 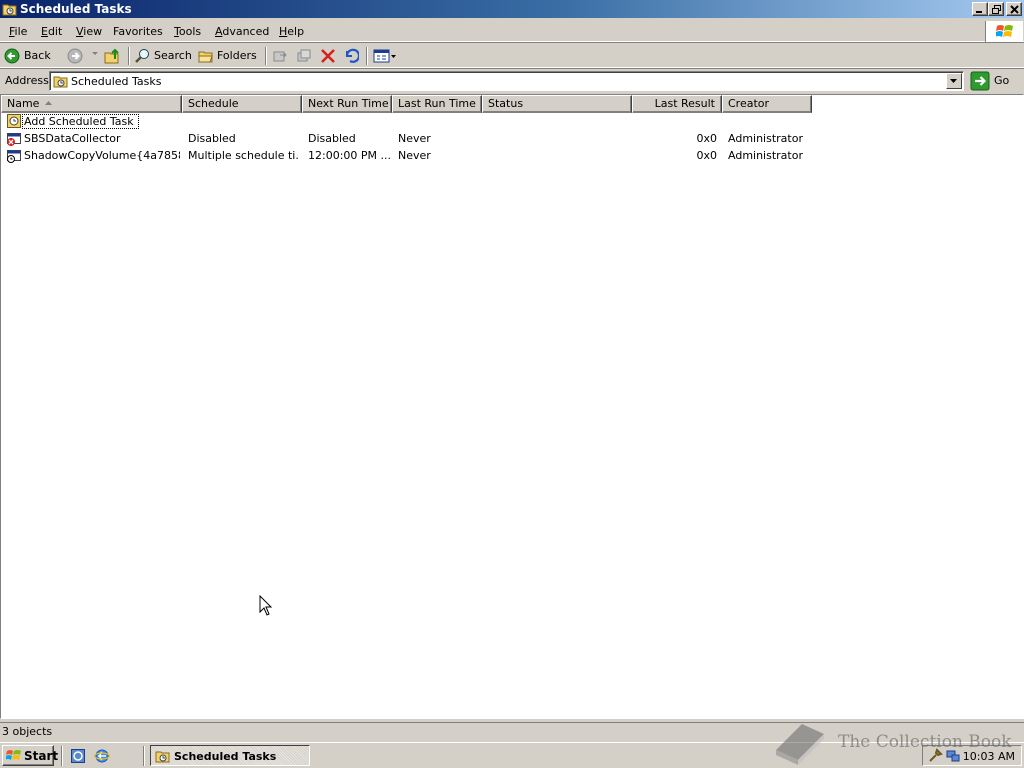 I want to click on sort-ascending-icon, so click(x=48, y=103).